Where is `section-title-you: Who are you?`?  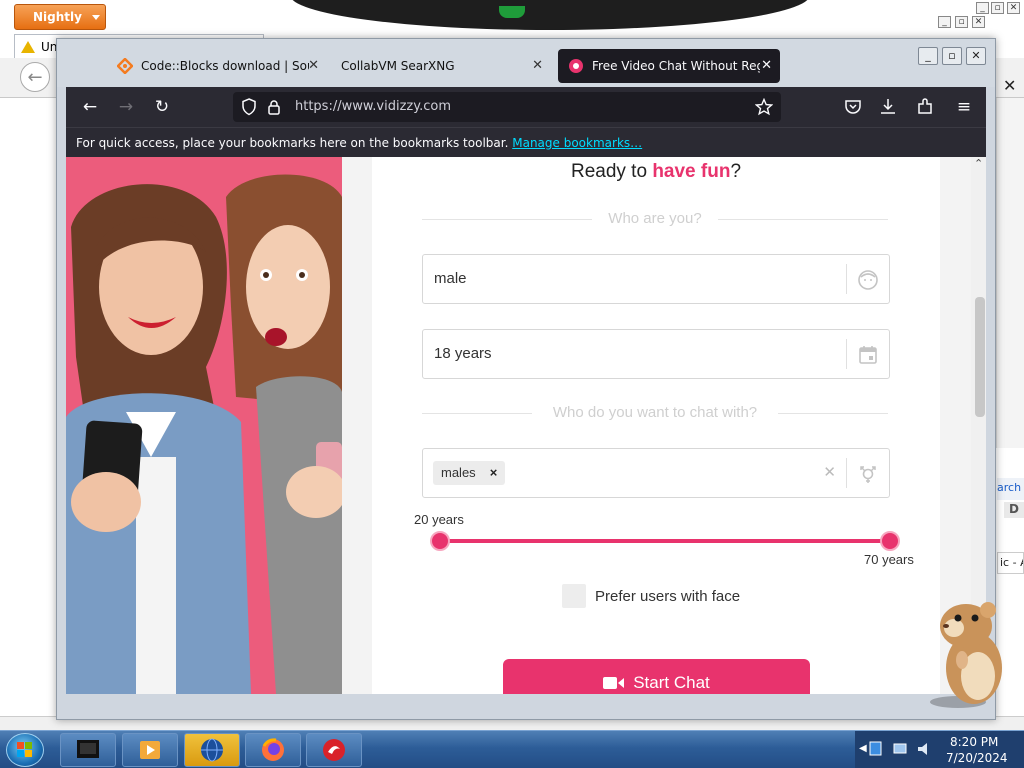
section-title-you: Who are you? is located at coordinates (655, 218).